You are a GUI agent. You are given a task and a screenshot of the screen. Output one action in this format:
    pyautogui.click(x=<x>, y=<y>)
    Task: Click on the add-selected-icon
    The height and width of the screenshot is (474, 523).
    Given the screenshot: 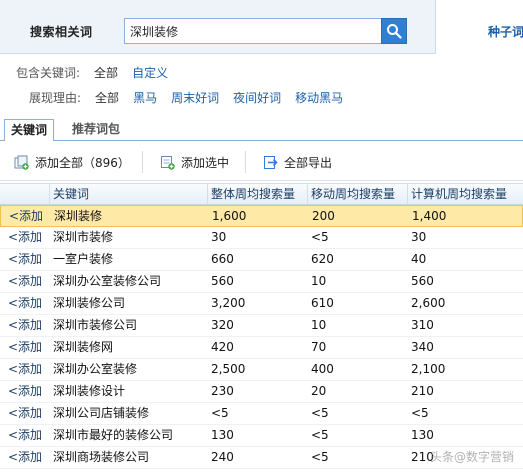 What is the action you would take?
    pyautogui.click(x=168, y=162)
    